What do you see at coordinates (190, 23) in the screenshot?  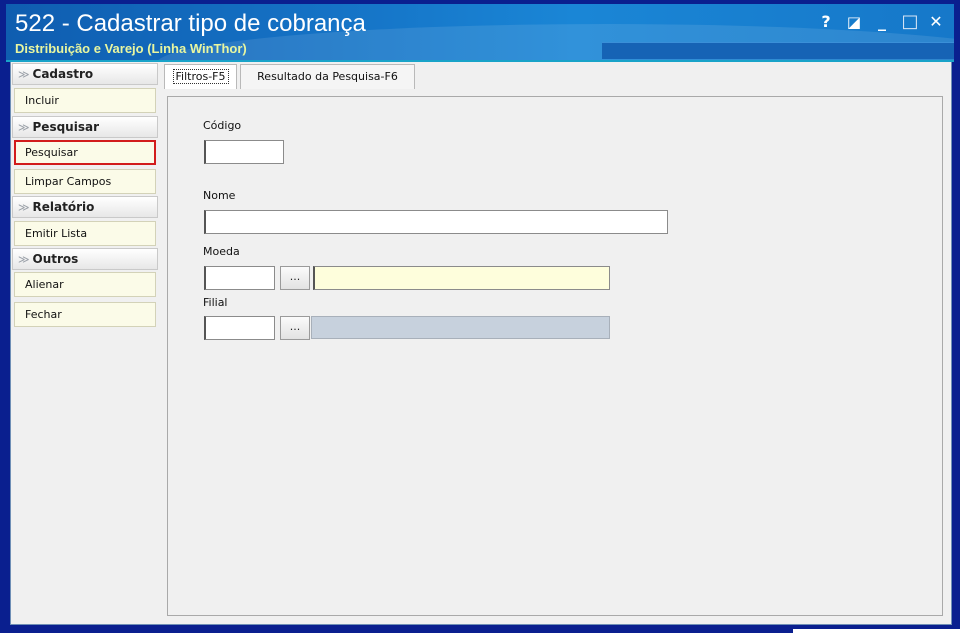 I see `window-title: 522 - Cadastrar tipo de cobrança` at bounding box center [190, 23].